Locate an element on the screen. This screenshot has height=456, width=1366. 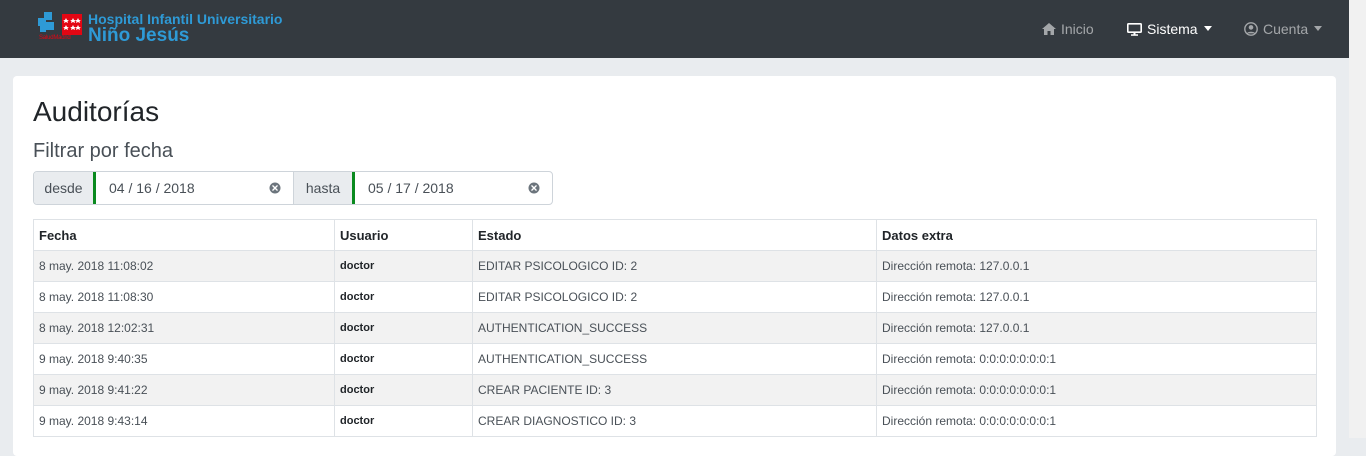
header-usuario: Usuario is located at coordinates (403, 235).